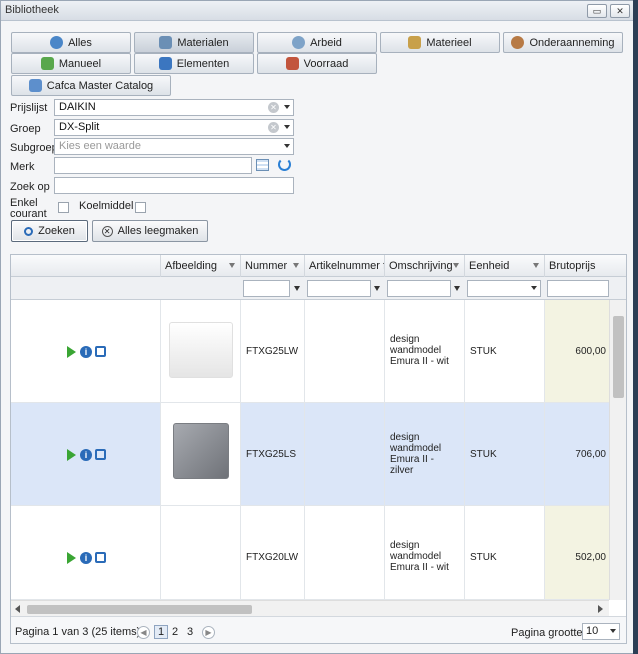  I want to click on horizontal-scrollbar, so click(310, 608).